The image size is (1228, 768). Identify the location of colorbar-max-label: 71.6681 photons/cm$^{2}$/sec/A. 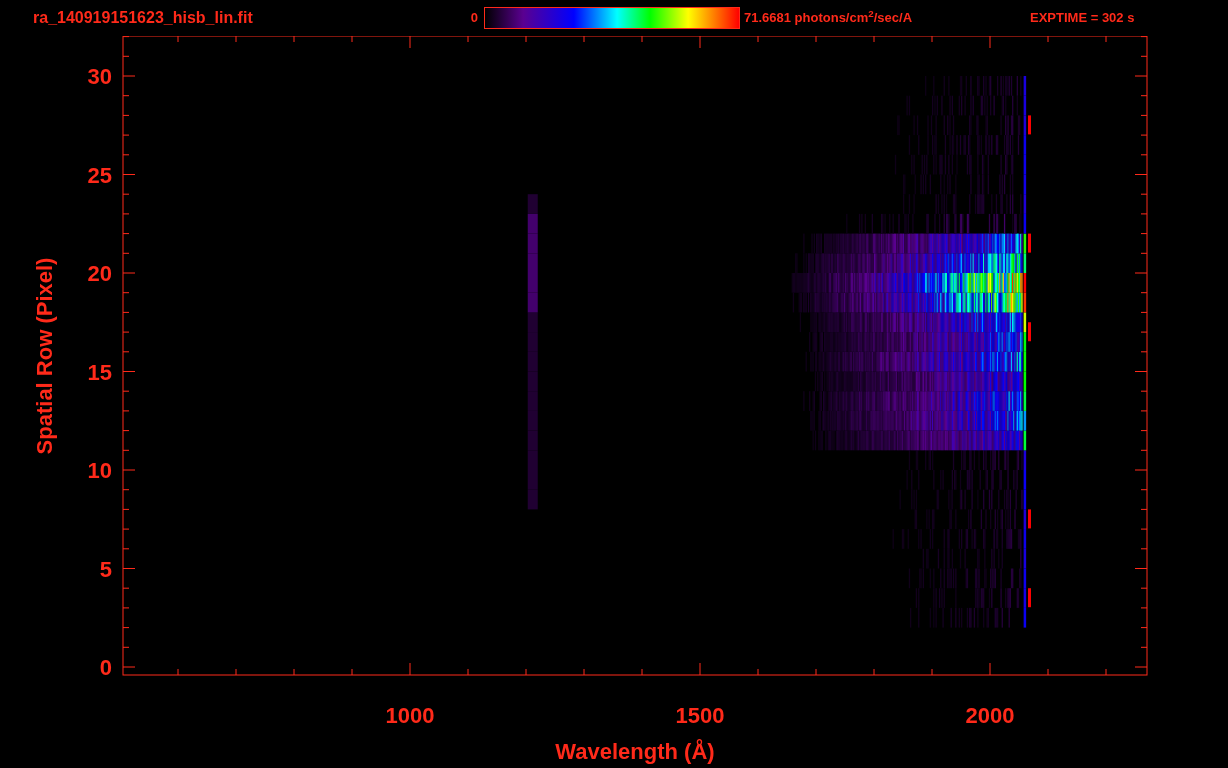
(828, 18).